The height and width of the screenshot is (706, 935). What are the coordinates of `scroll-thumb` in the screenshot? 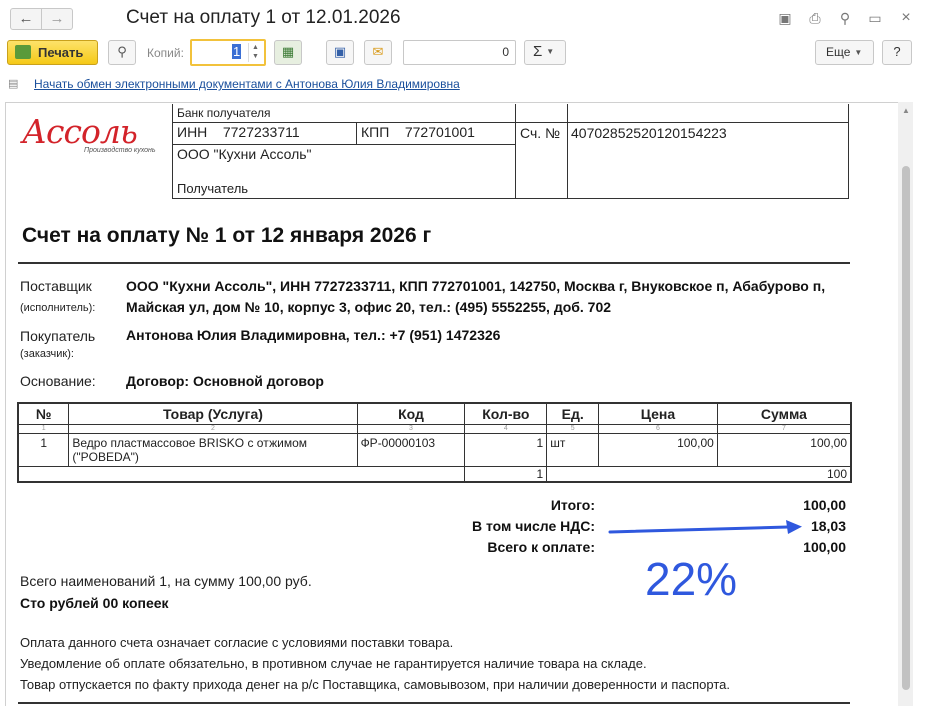 It's located at (906, 428).